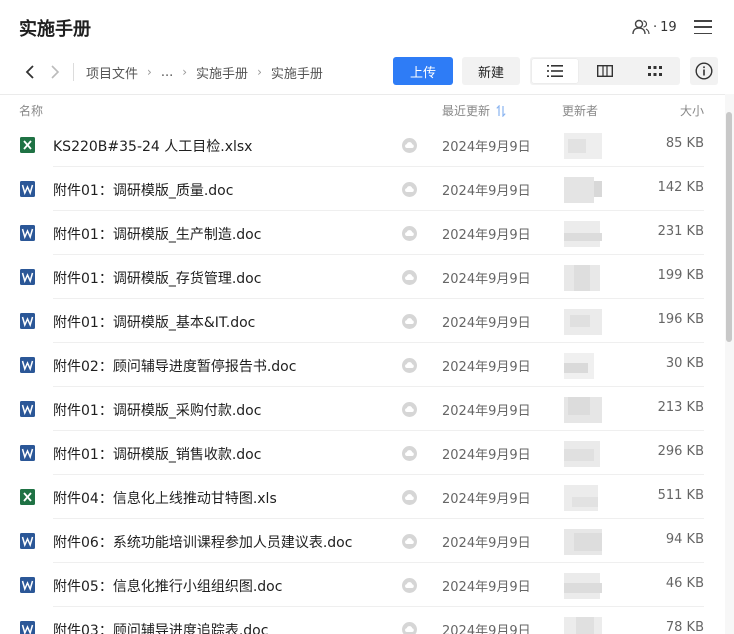 The image size is (734, 634). I want to click on file-row: 附件04：信息化上线推动甘特图.xls 2024年9月9日 511 KB, so click(362, 497).